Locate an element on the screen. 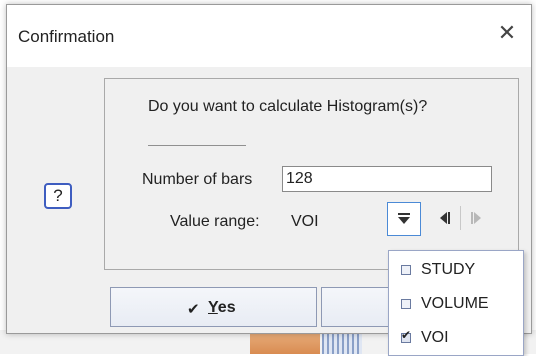  value-range-label: Value range: is located at coordinates (215, 221).